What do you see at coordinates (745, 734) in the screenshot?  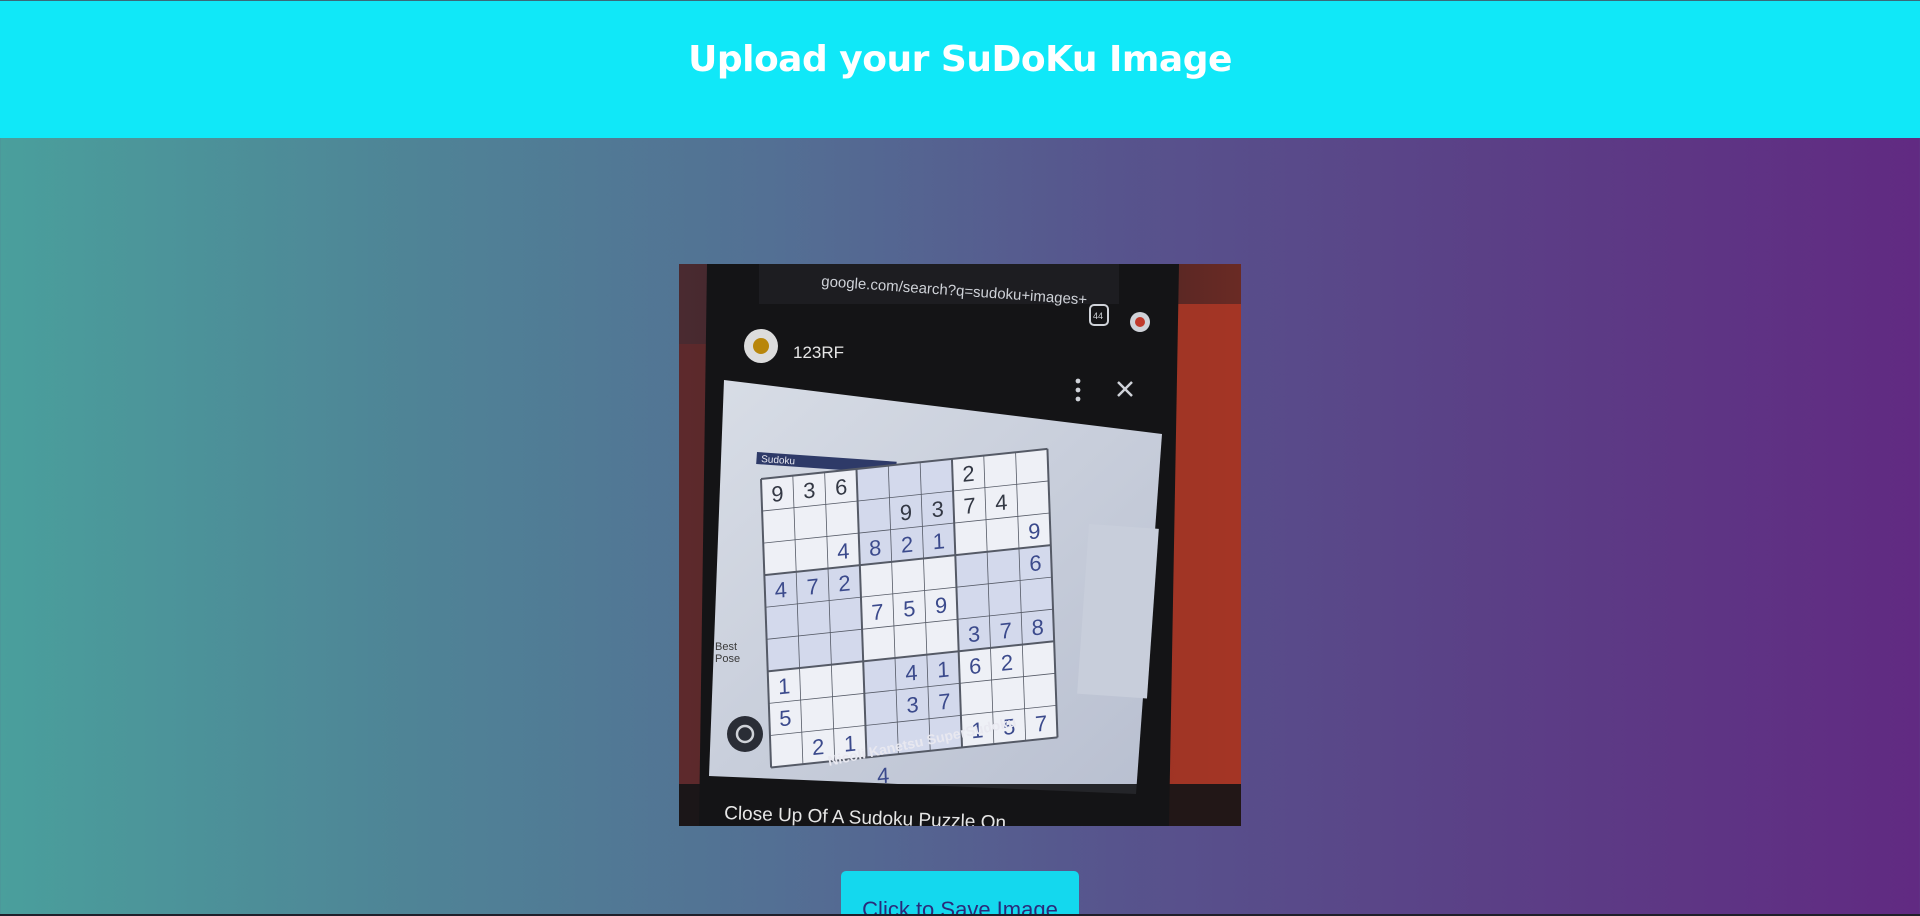 I see `google-lens-icon` at bounding box center [745, 734].